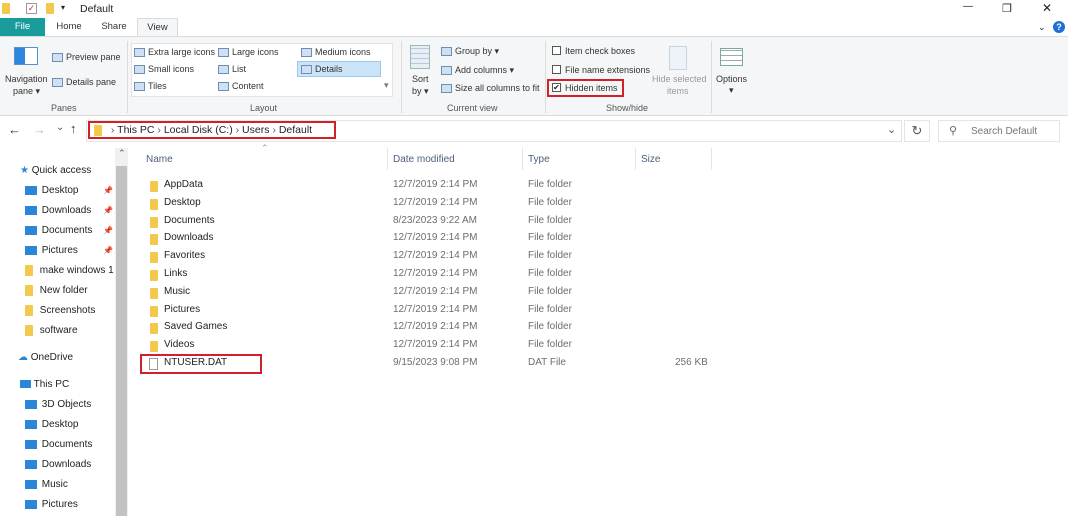 The image size is (1068, 516). What do you see at coordinates (556, 50) in the screenshot?
I see `item-check-boxes-checkbox` at bounding box center [556, 50].